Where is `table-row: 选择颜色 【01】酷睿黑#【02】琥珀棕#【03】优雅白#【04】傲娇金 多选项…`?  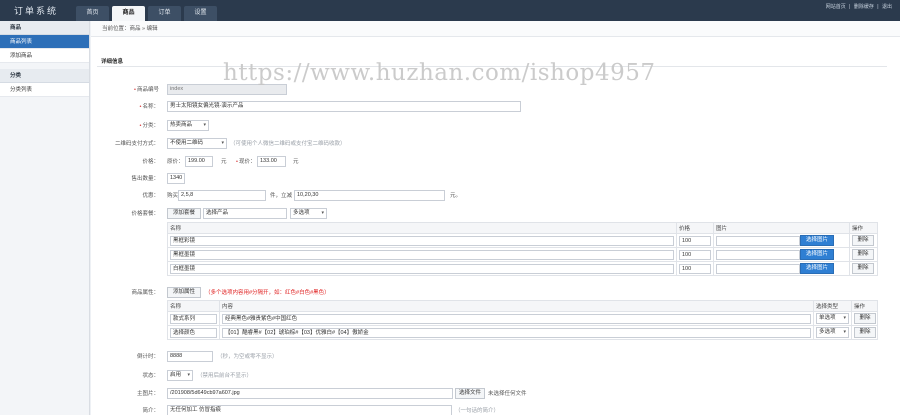 table-row: 选择颜色 【01】酷睿黑#【02】琥珀棕#【03】优雅白#【04】傲娇金 多选项… is located at coordinates (522, 332).